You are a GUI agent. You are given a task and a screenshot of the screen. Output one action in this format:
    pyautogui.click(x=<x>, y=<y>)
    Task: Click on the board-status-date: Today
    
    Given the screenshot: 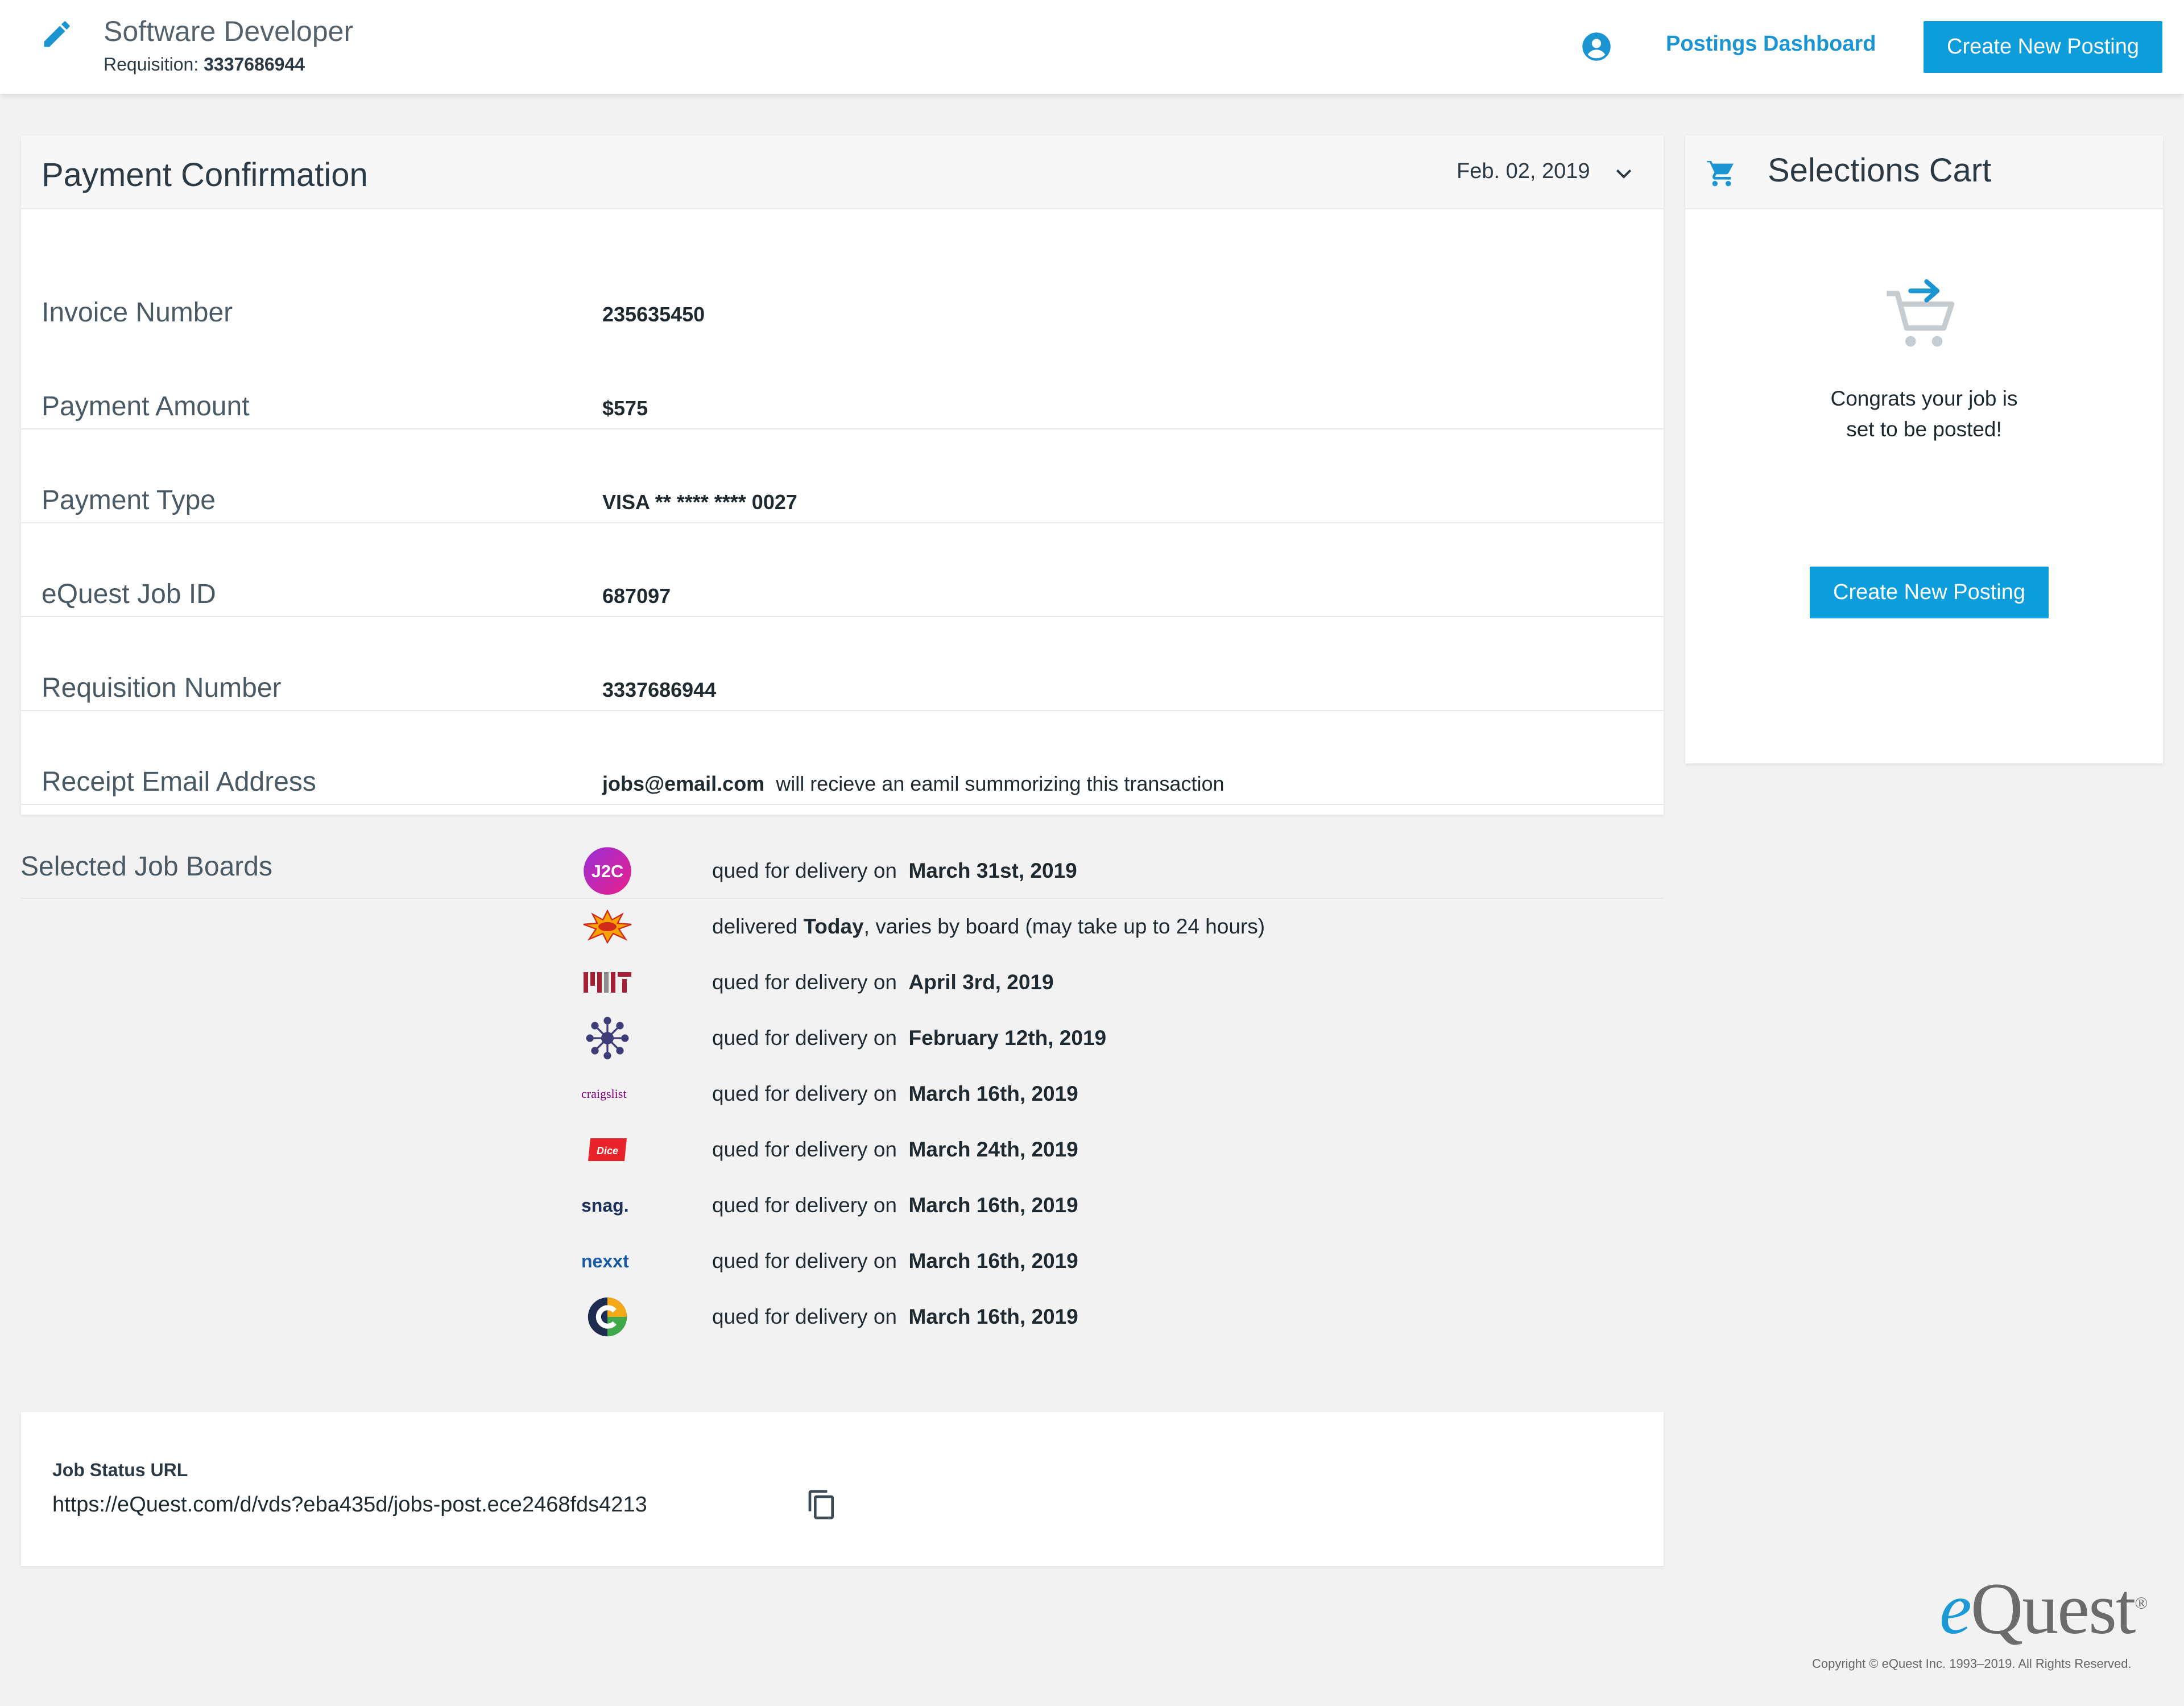 What is the action you would take?
    pyautogui.click(x=833, y=926)
    